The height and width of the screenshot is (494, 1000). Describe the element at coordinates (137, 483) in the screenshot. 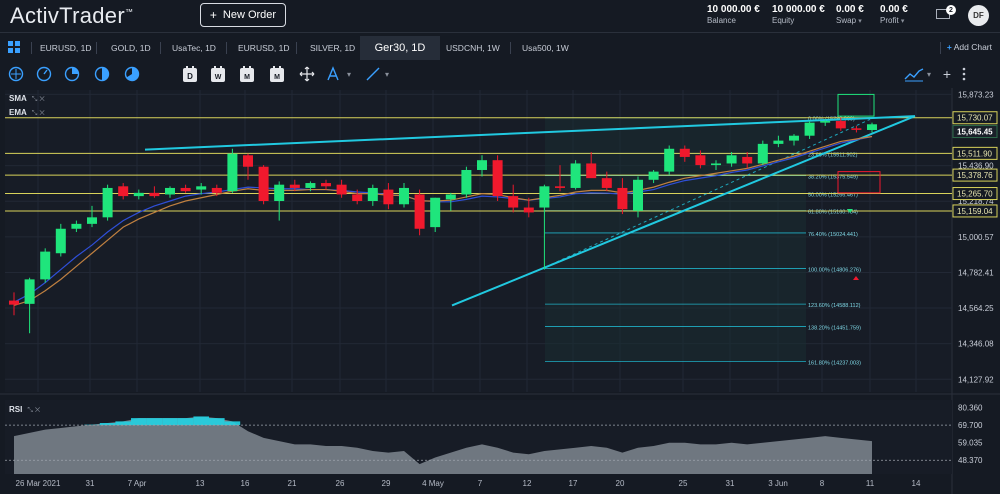

I see `x-tick-label: 7 Apr` at that location.